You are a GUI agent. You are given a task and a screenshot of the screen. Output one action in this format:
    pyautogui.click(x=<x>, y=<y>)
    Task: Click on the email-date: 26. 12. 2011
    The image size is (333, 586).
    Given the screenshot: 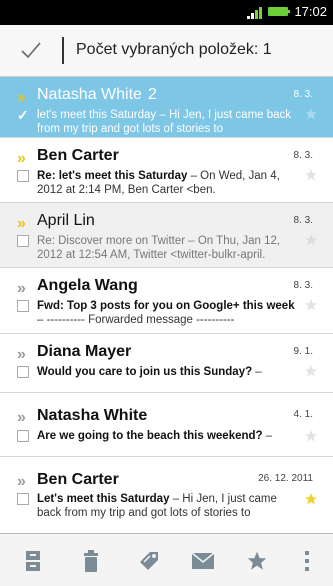 What is the action you would take?
    pyautogui.click(x=285, y=478)
    